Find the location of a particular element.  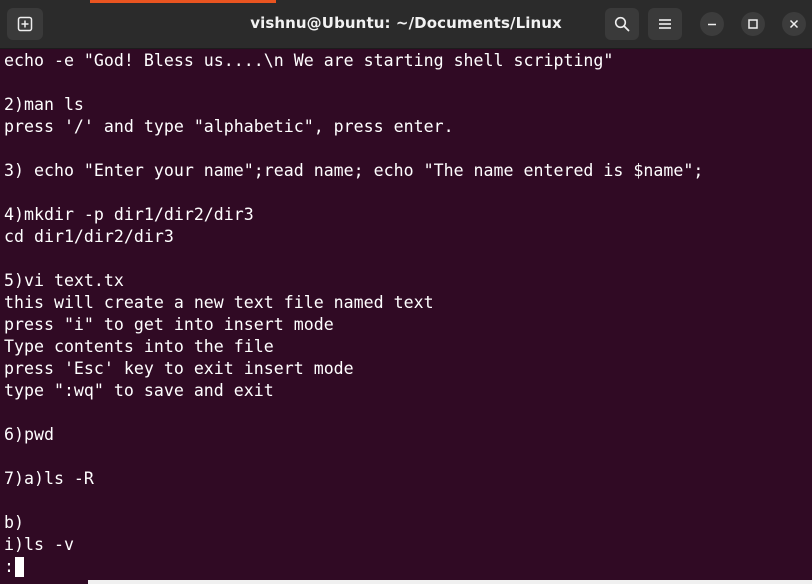

terminal-line: 5)vi text.tx is located at coordinates (64, 280).